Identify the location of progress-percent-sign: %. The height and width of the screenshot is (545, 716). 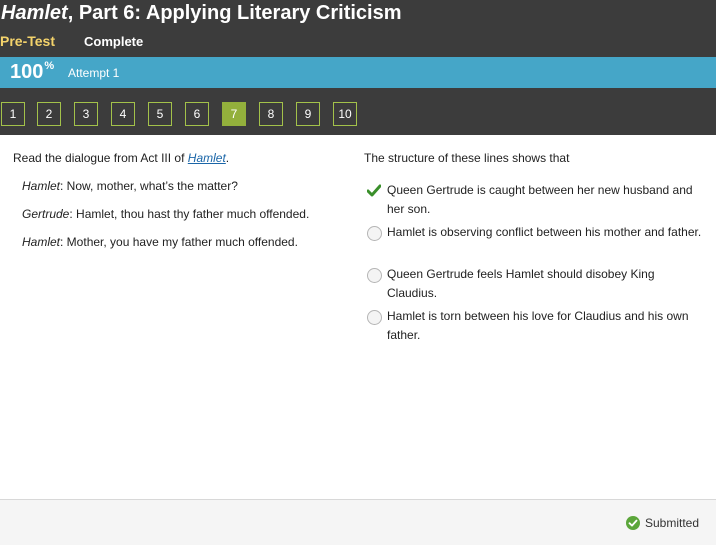
(49, 66).